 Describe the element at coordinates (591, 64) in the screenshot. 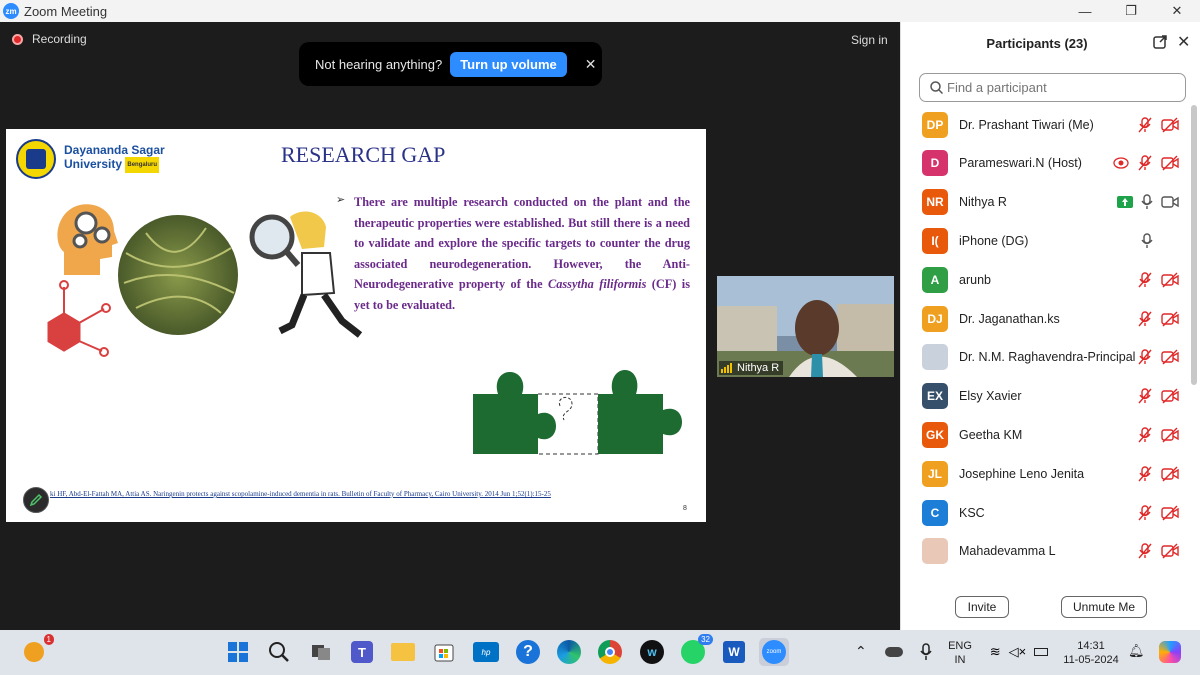

I see `toast-close-icon: ✕` at that location.